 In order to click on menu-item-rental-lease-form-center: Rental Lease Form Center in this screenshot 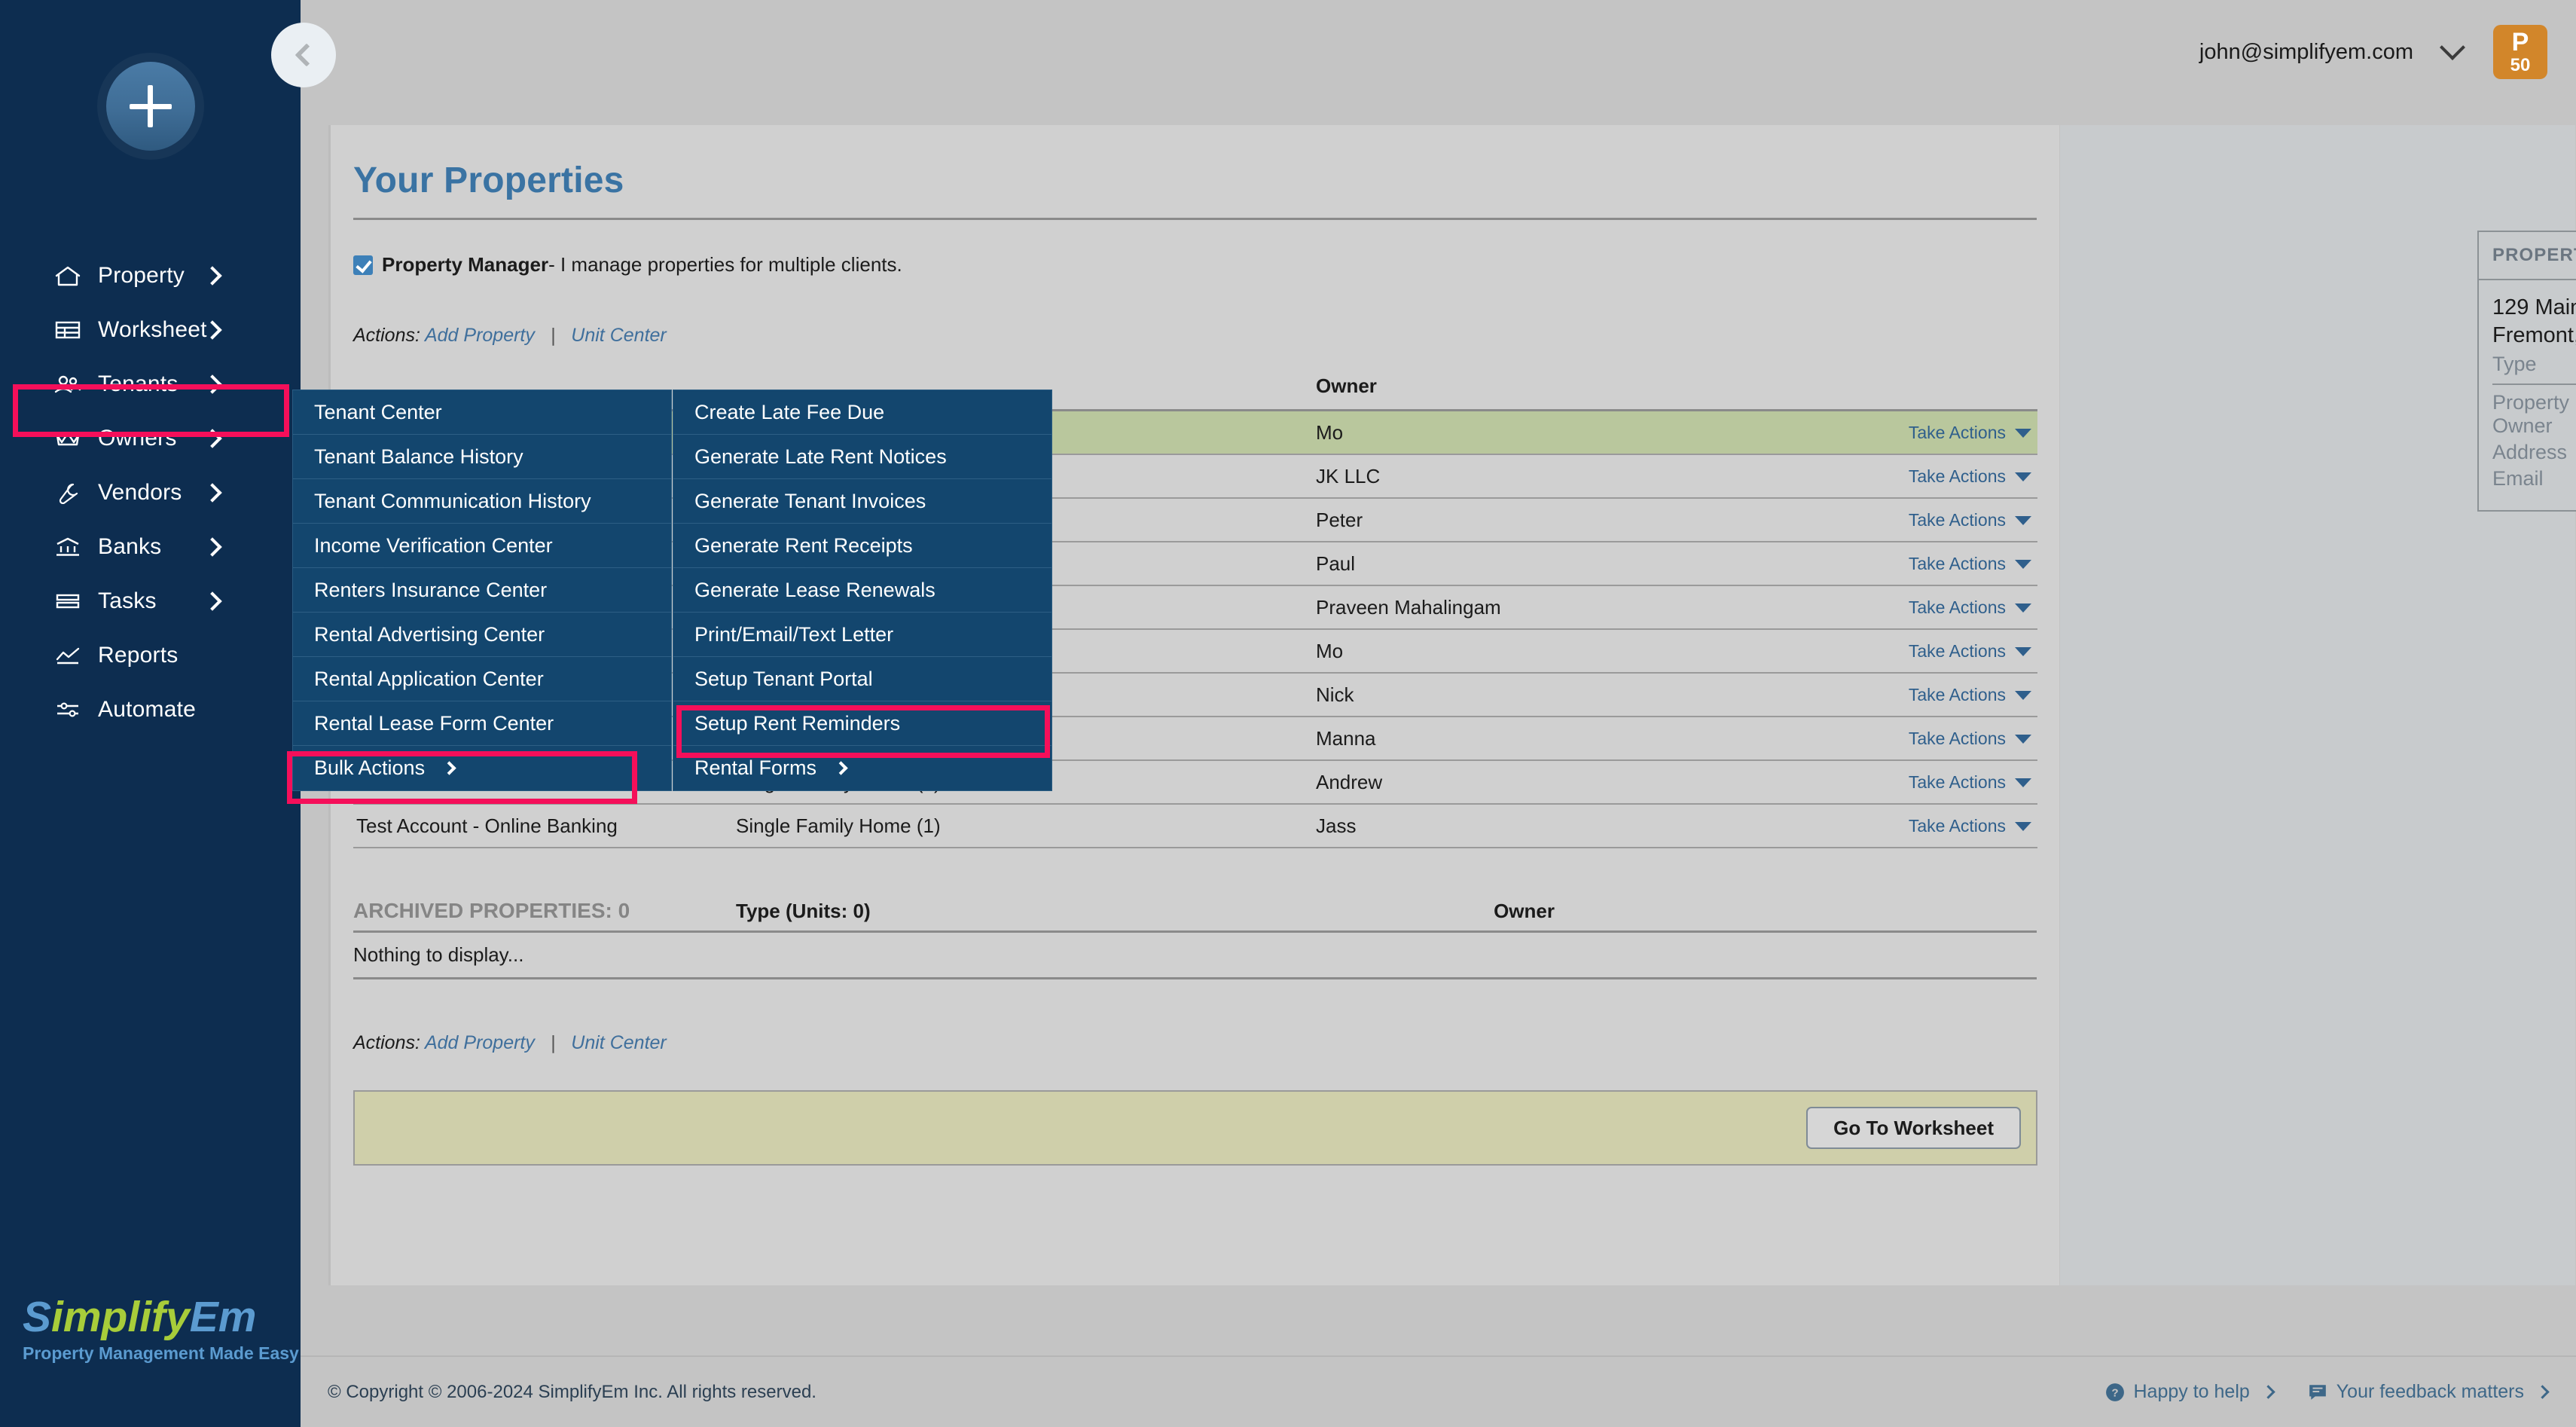, I will do `click(482, 723)`.